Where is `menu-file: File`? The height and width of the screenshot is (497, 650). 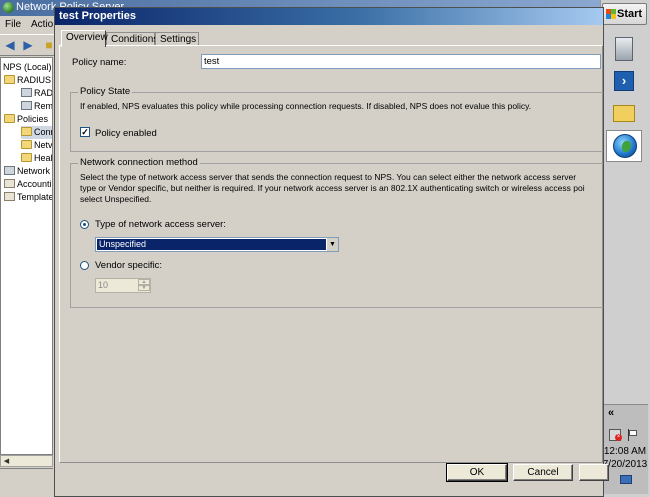
menu-file: File is located at coordinates (13, 24).